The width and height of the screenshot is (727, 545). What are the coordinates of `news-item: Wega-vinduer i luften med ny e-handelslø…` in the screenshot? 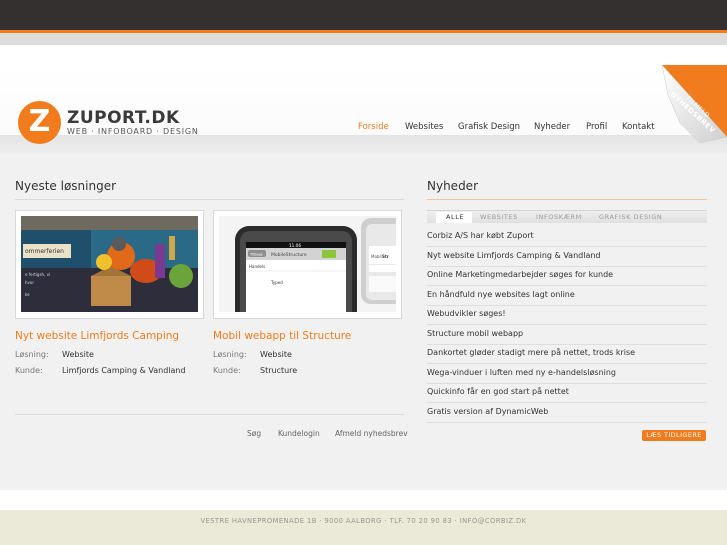 It's located at (567, 374).